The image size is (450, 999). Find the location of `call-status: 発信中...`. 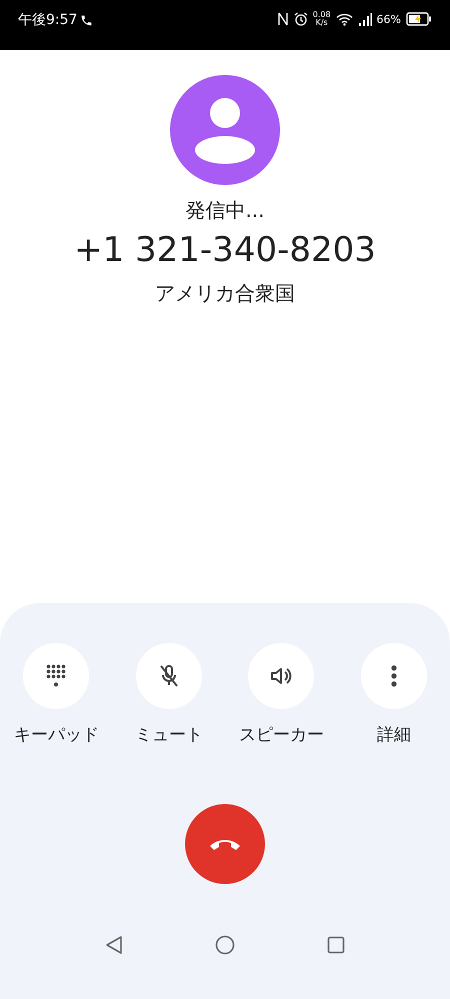

call-status: 発信中... is located at coordinates (225, 210).